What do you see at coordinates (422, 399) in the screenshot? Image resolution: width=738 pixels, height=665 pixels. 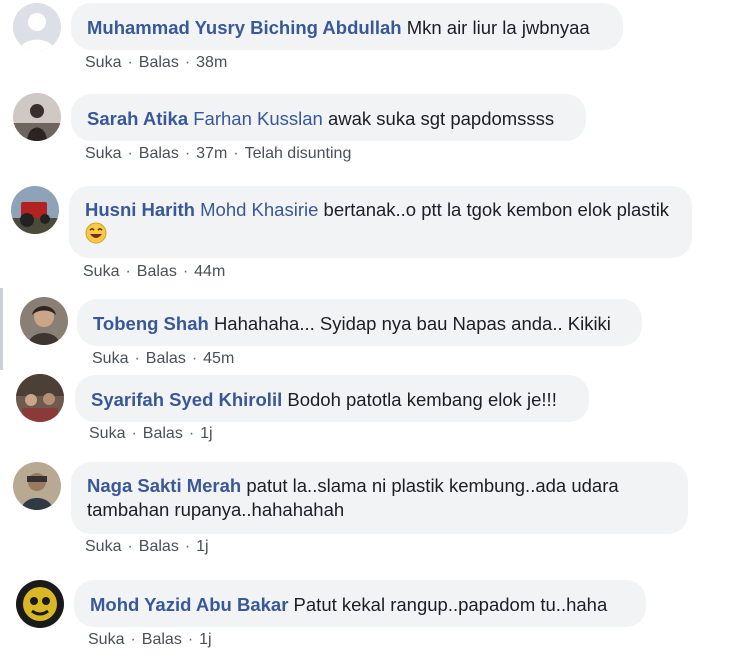 I see `comment-text: Bodoh patotla kembang elok je!!!` at bounding box center [422, 399].